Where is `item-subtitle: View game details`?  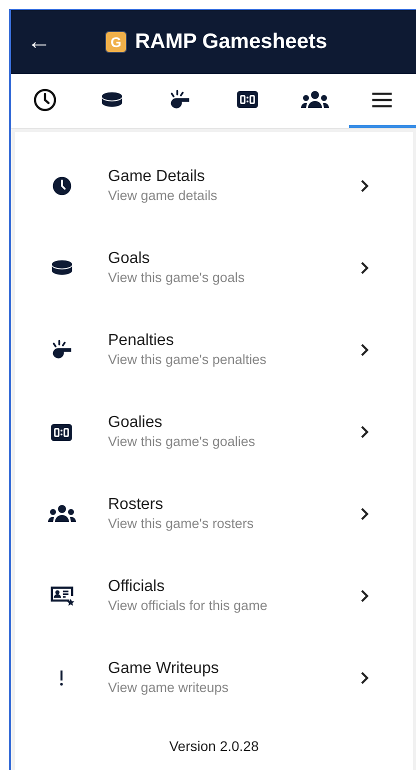 item-subtitle: View game details is located at coordinates (163, 196).